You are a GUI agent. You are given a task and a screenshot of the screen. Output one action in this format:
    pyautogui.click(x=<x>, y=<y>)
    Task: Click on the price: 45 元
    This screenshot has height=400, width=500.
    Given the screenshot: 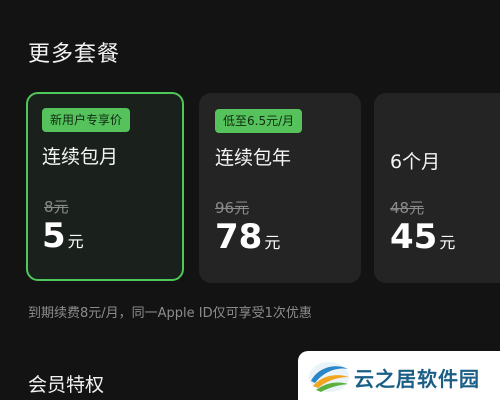 What is the action you would take?
    pyautogui.click(x=422, y=237)
    